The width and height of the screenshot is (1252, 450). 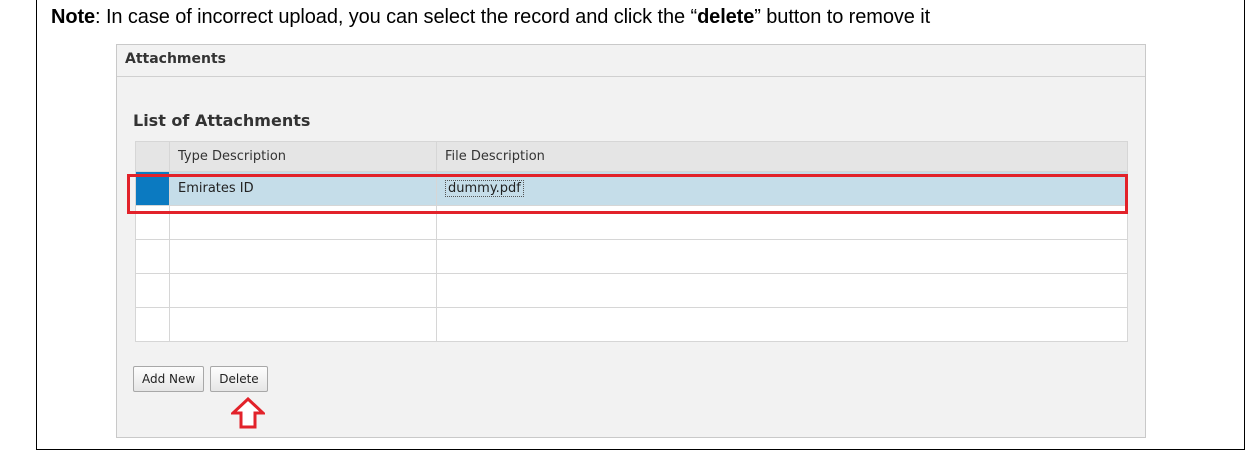 What do you see at coordinates (726, 17) in the screenshot?
I see `note-keyword: delete` at bounding box center [726, 17].